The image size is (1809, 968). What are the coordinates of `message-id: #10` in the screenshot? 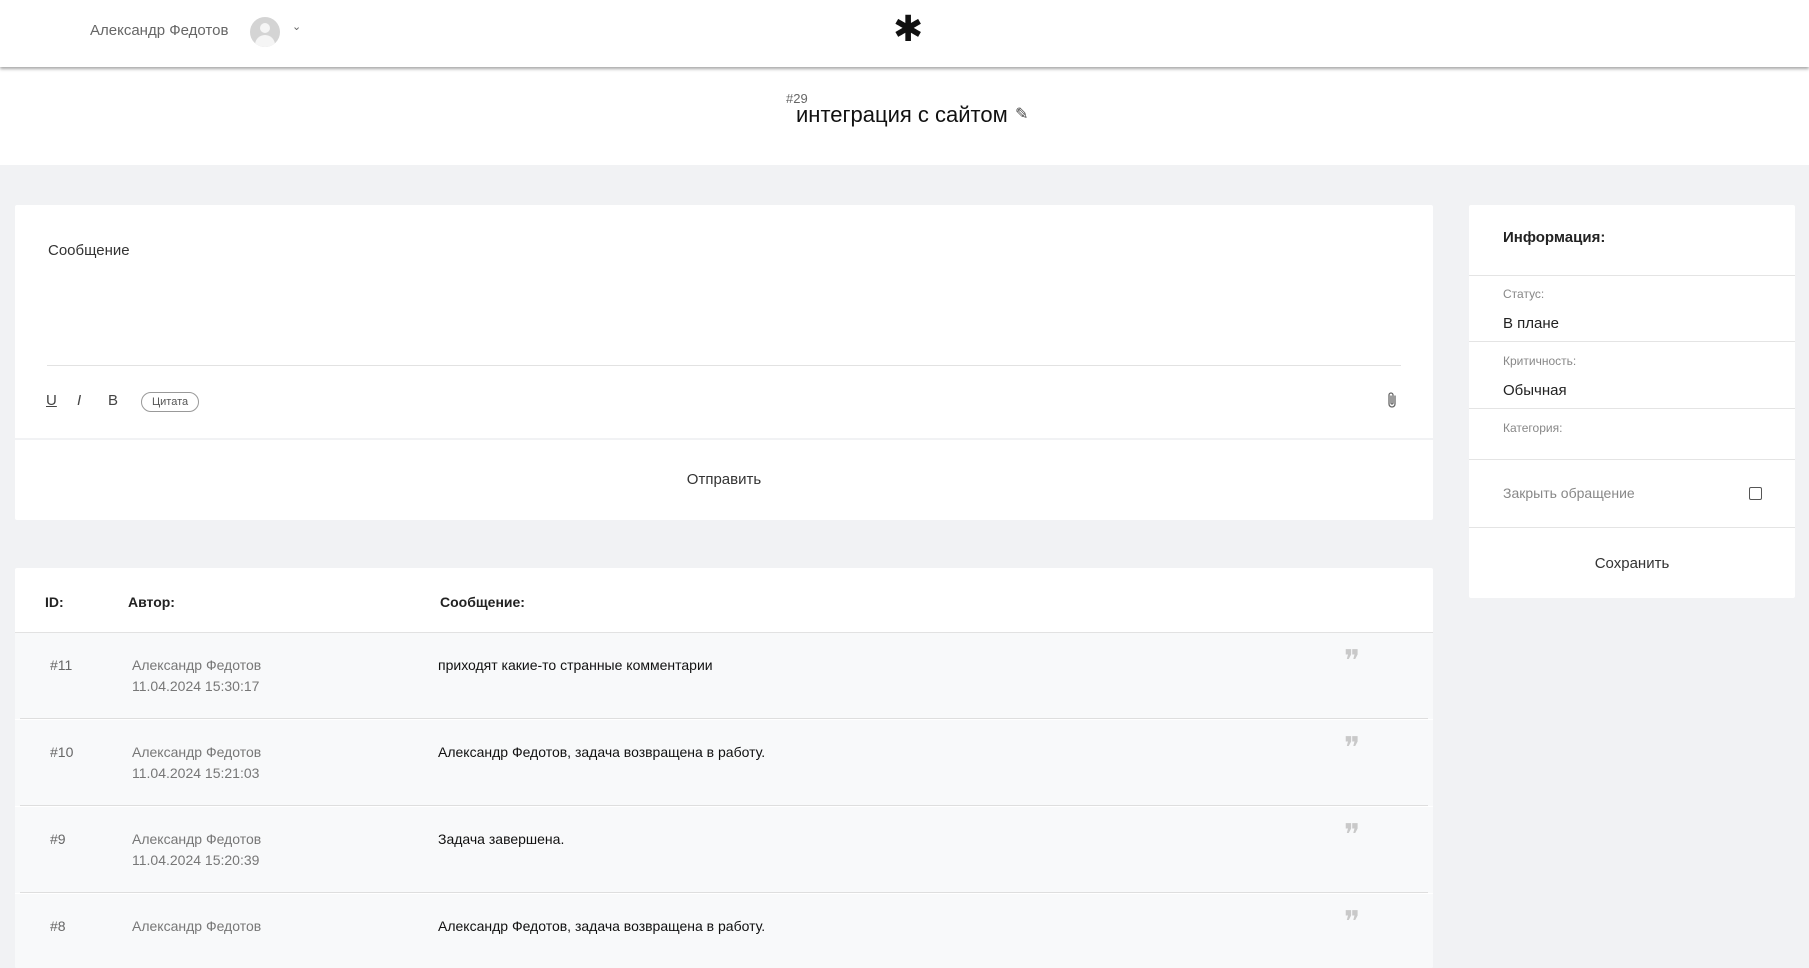 It's located at (62, 752).